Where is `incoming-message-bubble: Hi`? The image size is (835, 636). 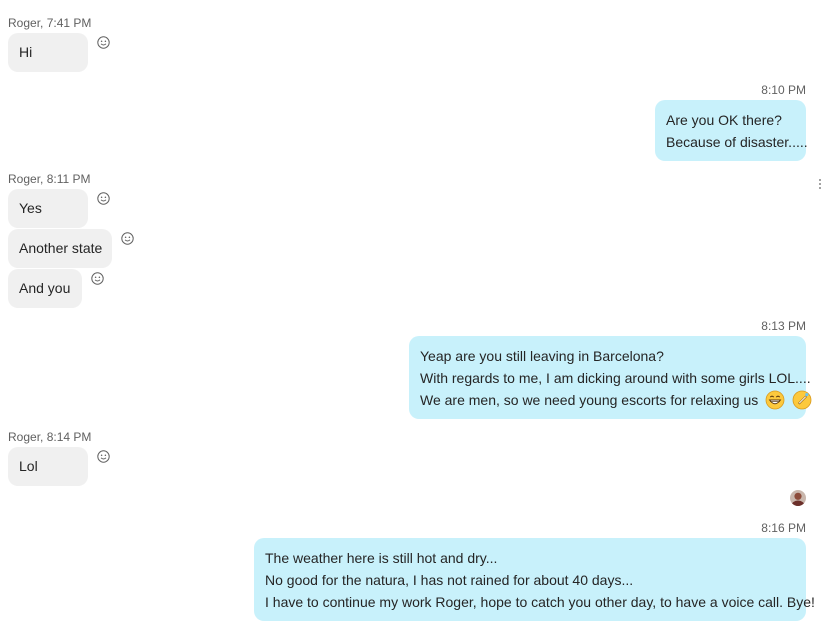
incoming-message-bubble: Hi is located at coordinates (48, 52).